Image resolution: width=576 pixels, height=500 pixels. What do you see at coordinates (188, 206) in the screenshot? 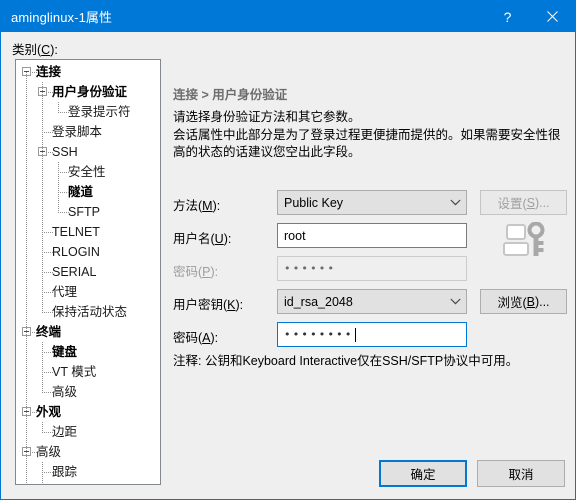
I see `method-label-pre: 方法(` at bounding box center [188, 206].